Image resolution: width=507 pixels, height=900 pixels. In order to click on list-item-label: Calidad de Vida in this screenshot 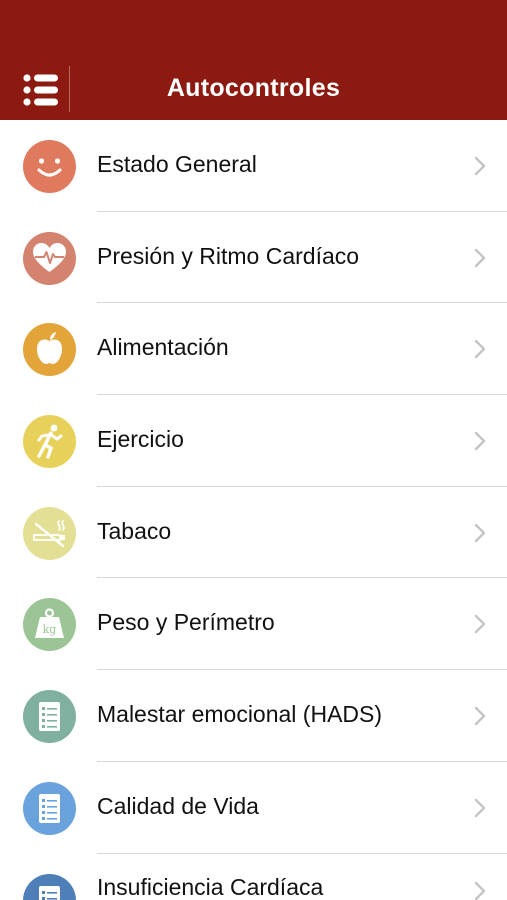, I will do `click(178, 805)`.